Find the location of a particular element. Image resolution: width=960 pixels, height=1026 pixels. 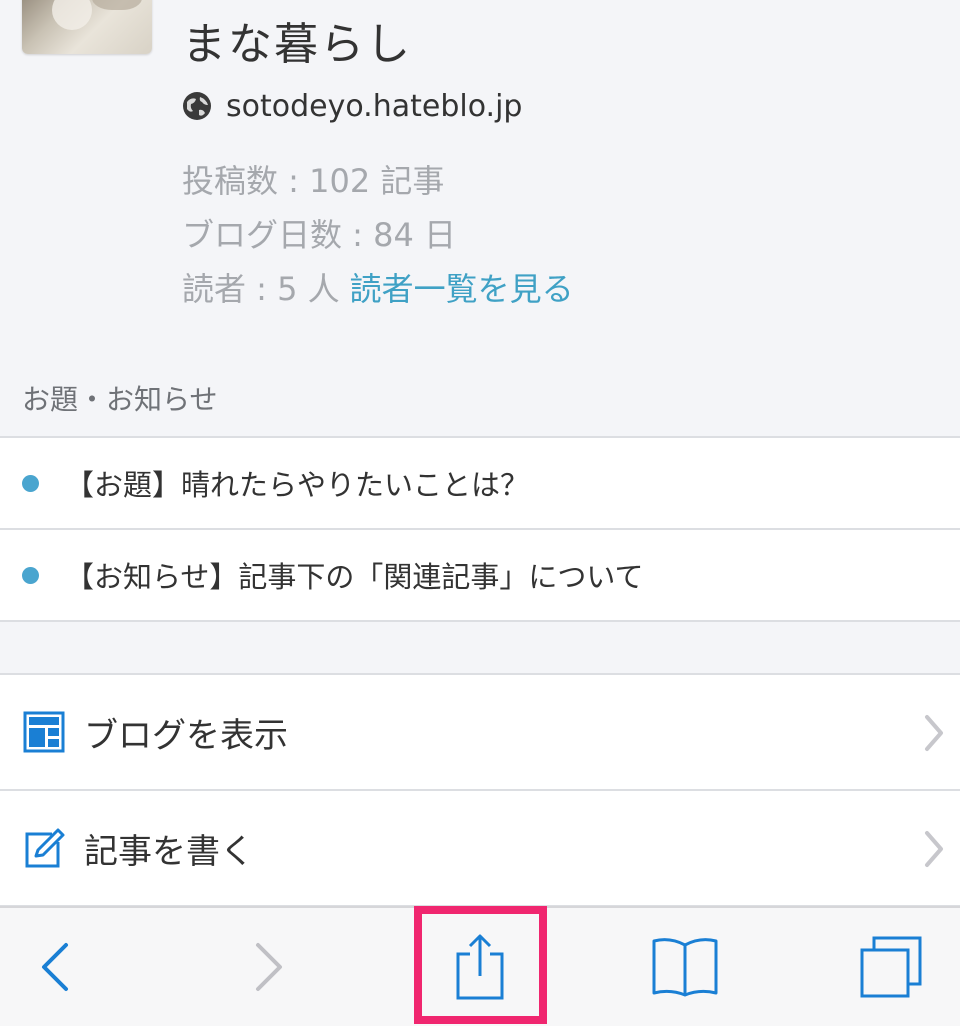

readers-row: 読者 : 5 人読者一覧を見る is located at coordinates (378, 287).